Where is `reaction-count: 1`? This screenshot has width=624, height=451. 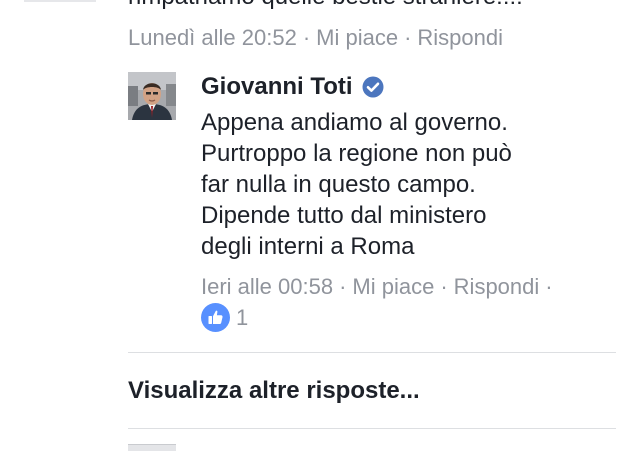 reaction-count: 1 is located at coordinates (242, 317).